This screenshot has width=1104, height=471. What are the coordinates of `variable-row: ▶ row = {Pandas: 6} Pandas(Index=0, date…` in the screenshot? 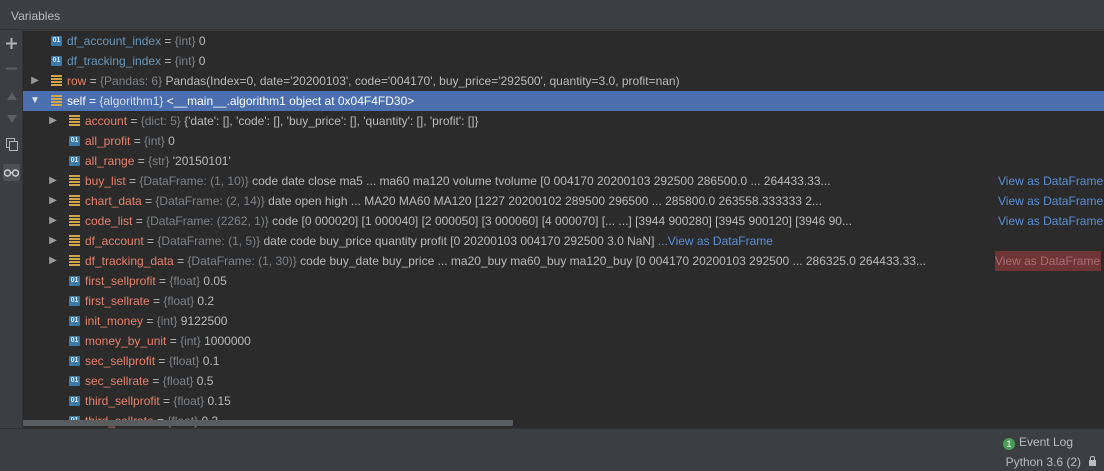 It's located at (563, 81).